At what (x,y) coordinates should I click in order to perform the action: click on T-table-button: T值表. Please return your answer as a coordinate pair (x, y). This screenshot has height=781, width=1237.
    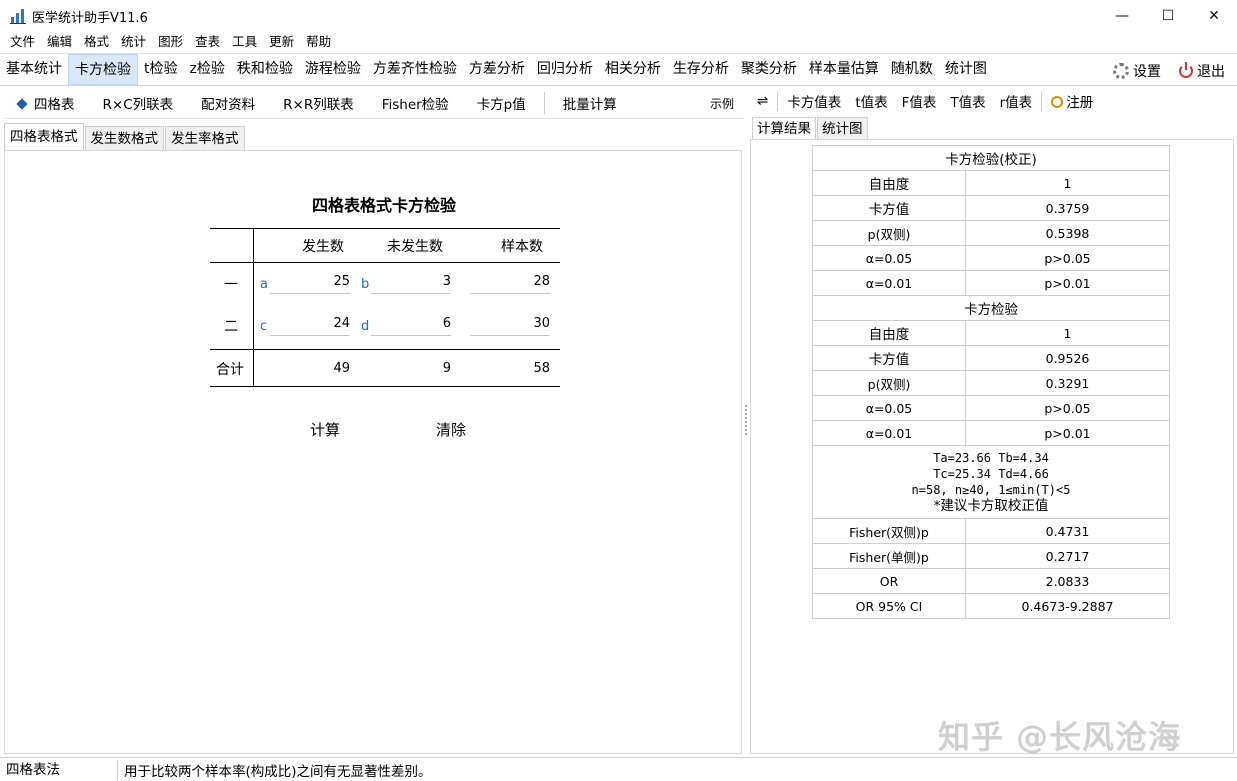
    Looking at the image, I should click on (967, 101).